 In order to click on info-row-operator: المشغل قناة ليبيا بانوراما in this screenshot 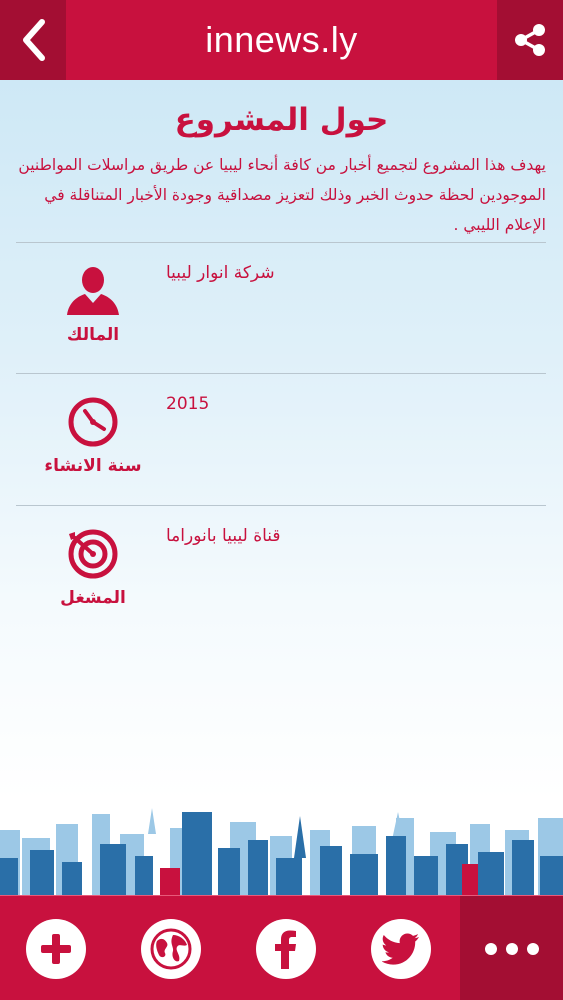, I will do `click(281, 571)`.